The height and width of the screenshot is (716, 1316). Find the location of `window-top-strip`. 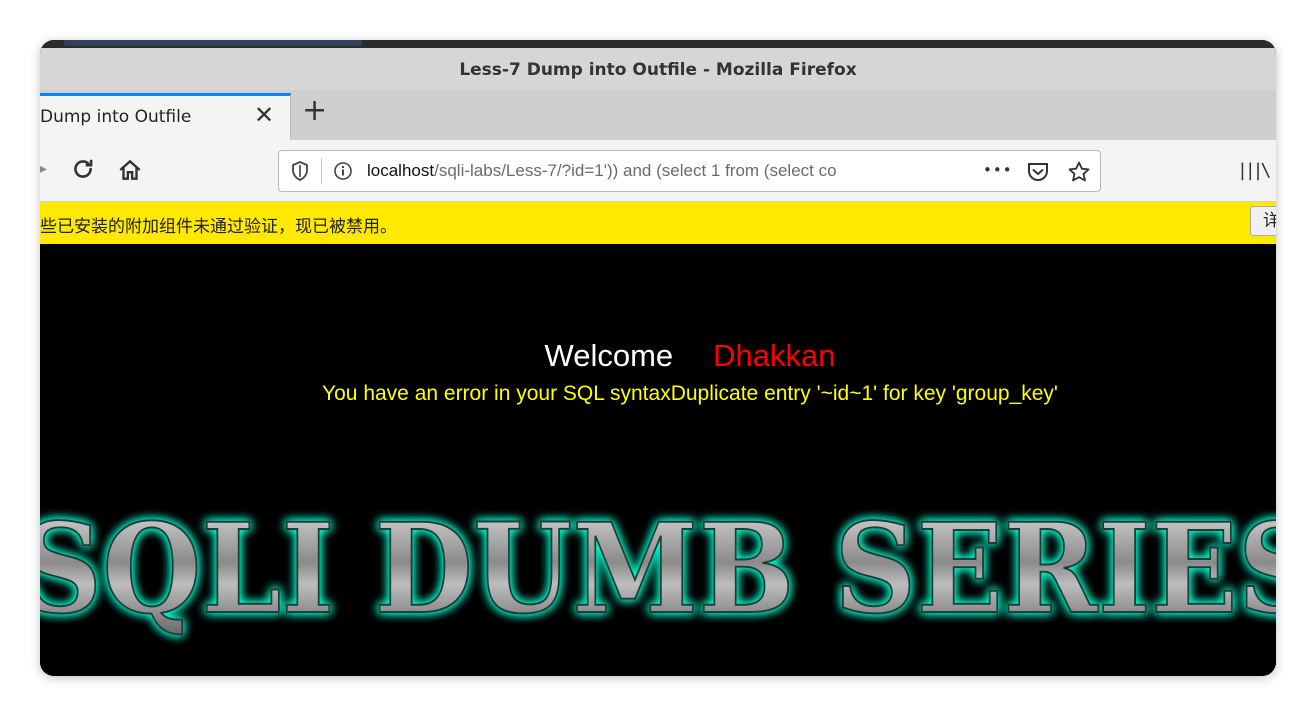

window-top-strip is located at coordinates (658, 44).